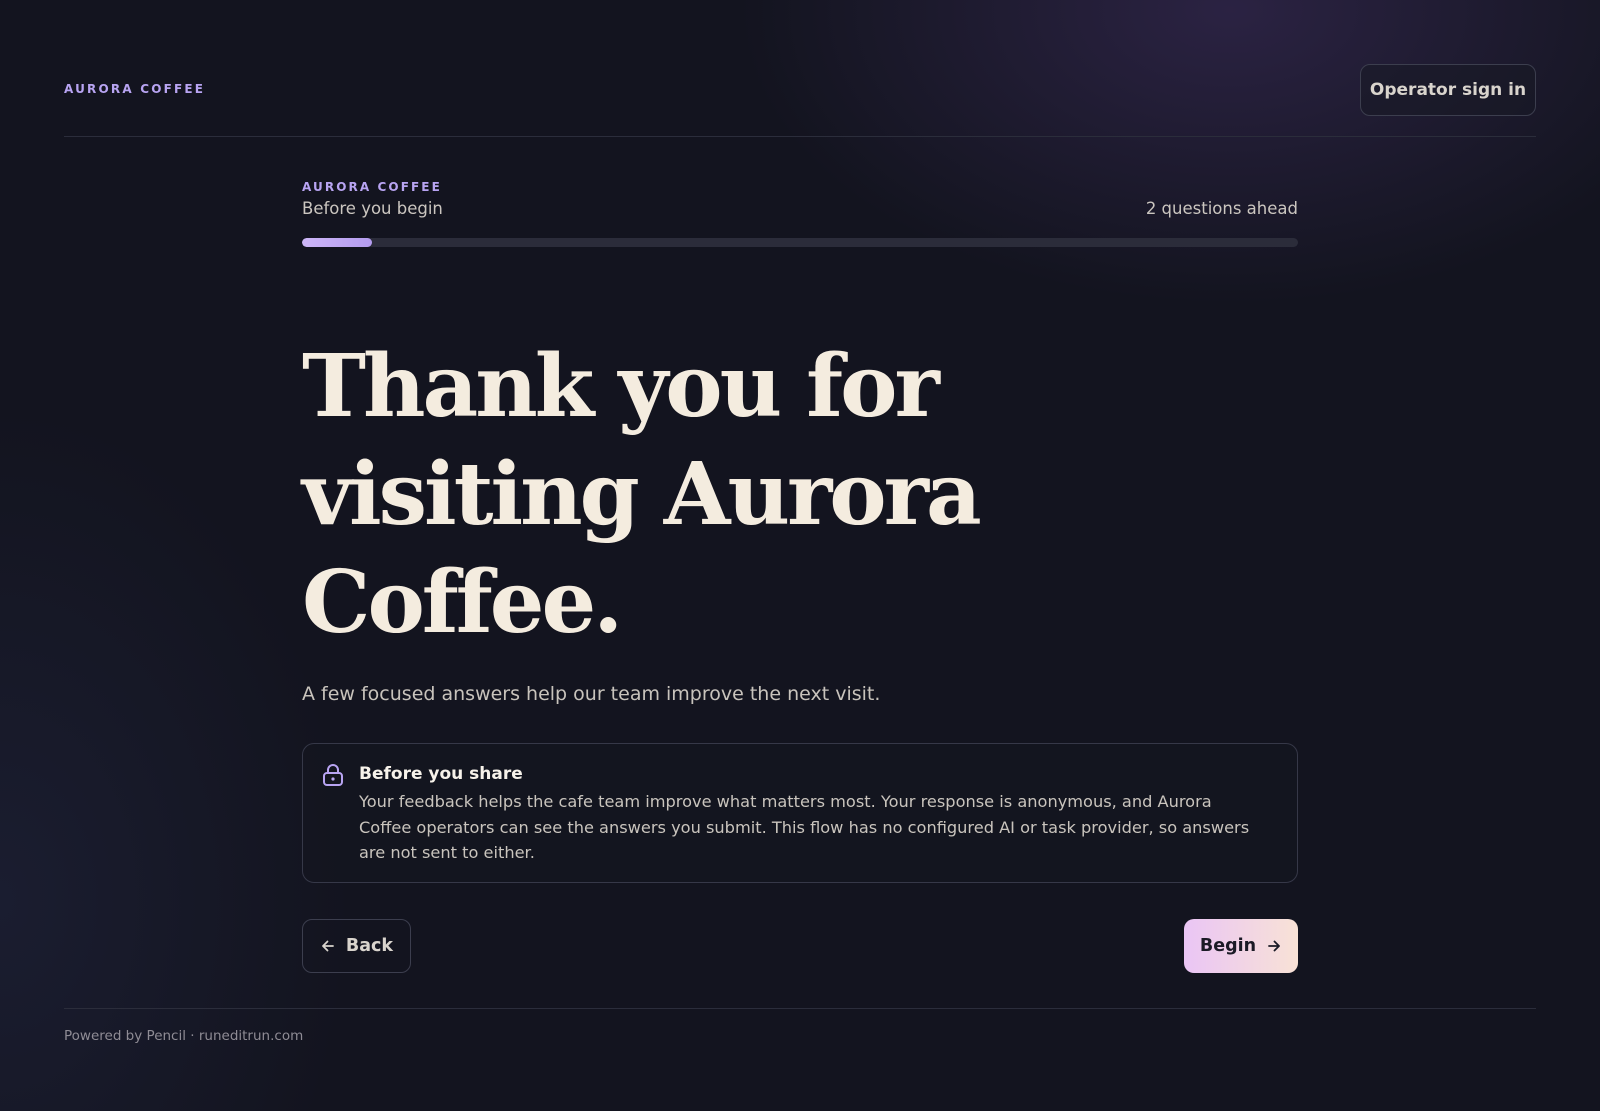  Describe the element at coordinates (800, 946) in the screenshot. I see `navigation-actions: Back Begin` at that location.